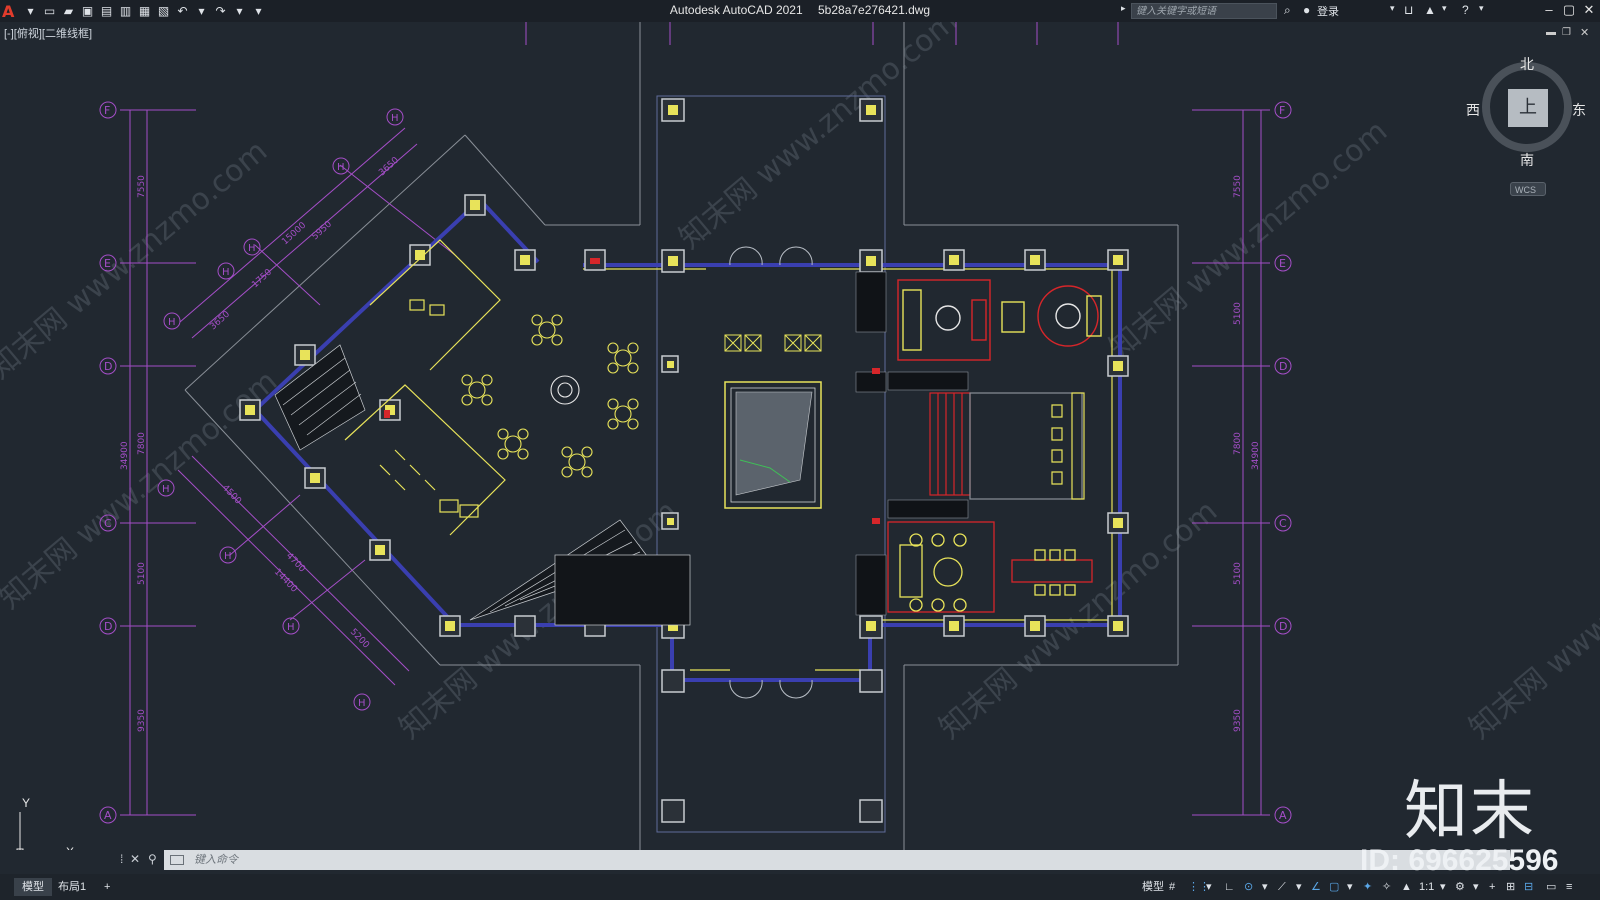  Describe the element at coordinates (108, 815) in the screenshot. I see `svg-text: A` at that location.